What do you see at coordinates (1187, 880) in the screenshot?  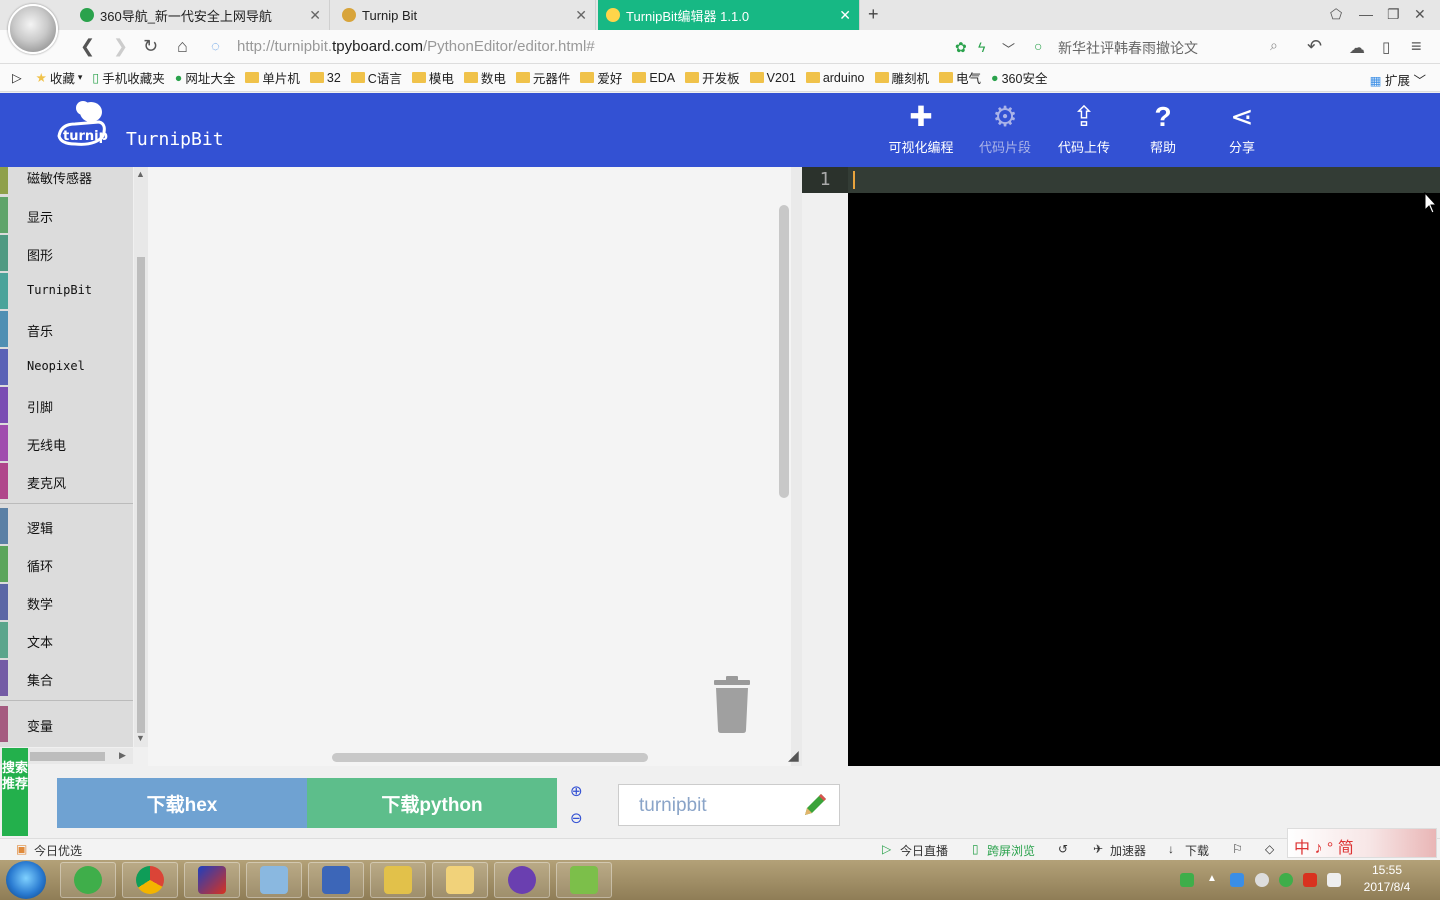 I see `battery-icon` at bounding box center [1187, 880].